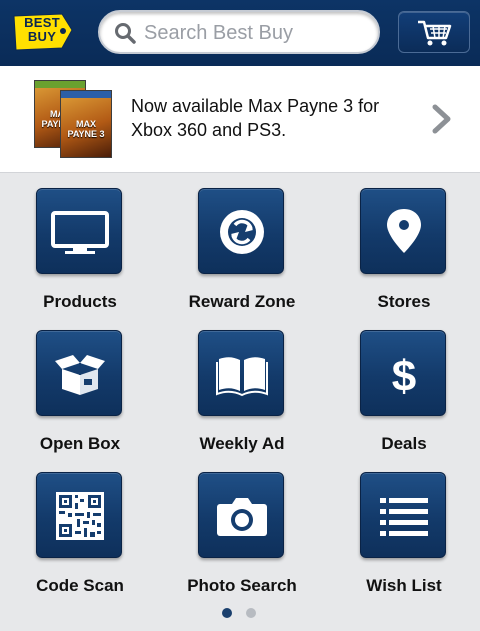  Describe the element at coordinates (256, 33) in the screenshot. I see `search-input` at that location.